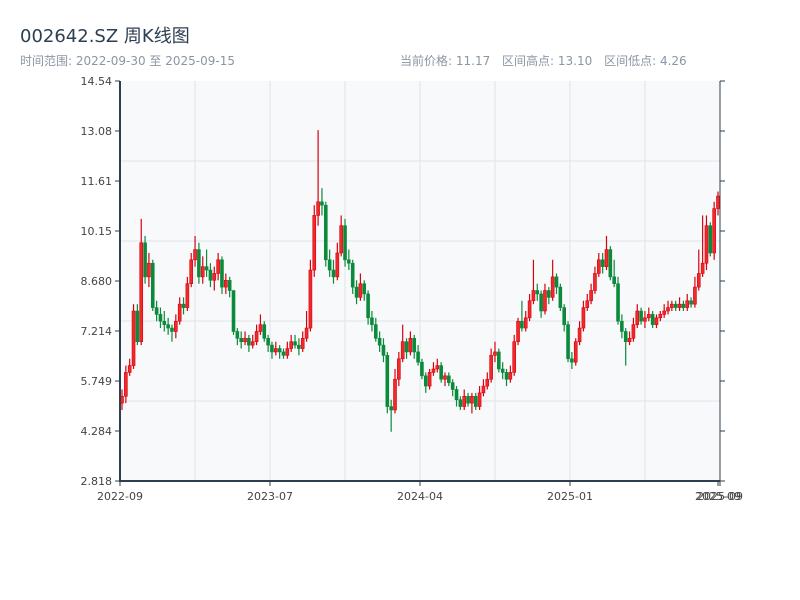  Describe the element at coordinates (97, 331) in the screenshot. I see `y-tick-label: 7.214` at that location.